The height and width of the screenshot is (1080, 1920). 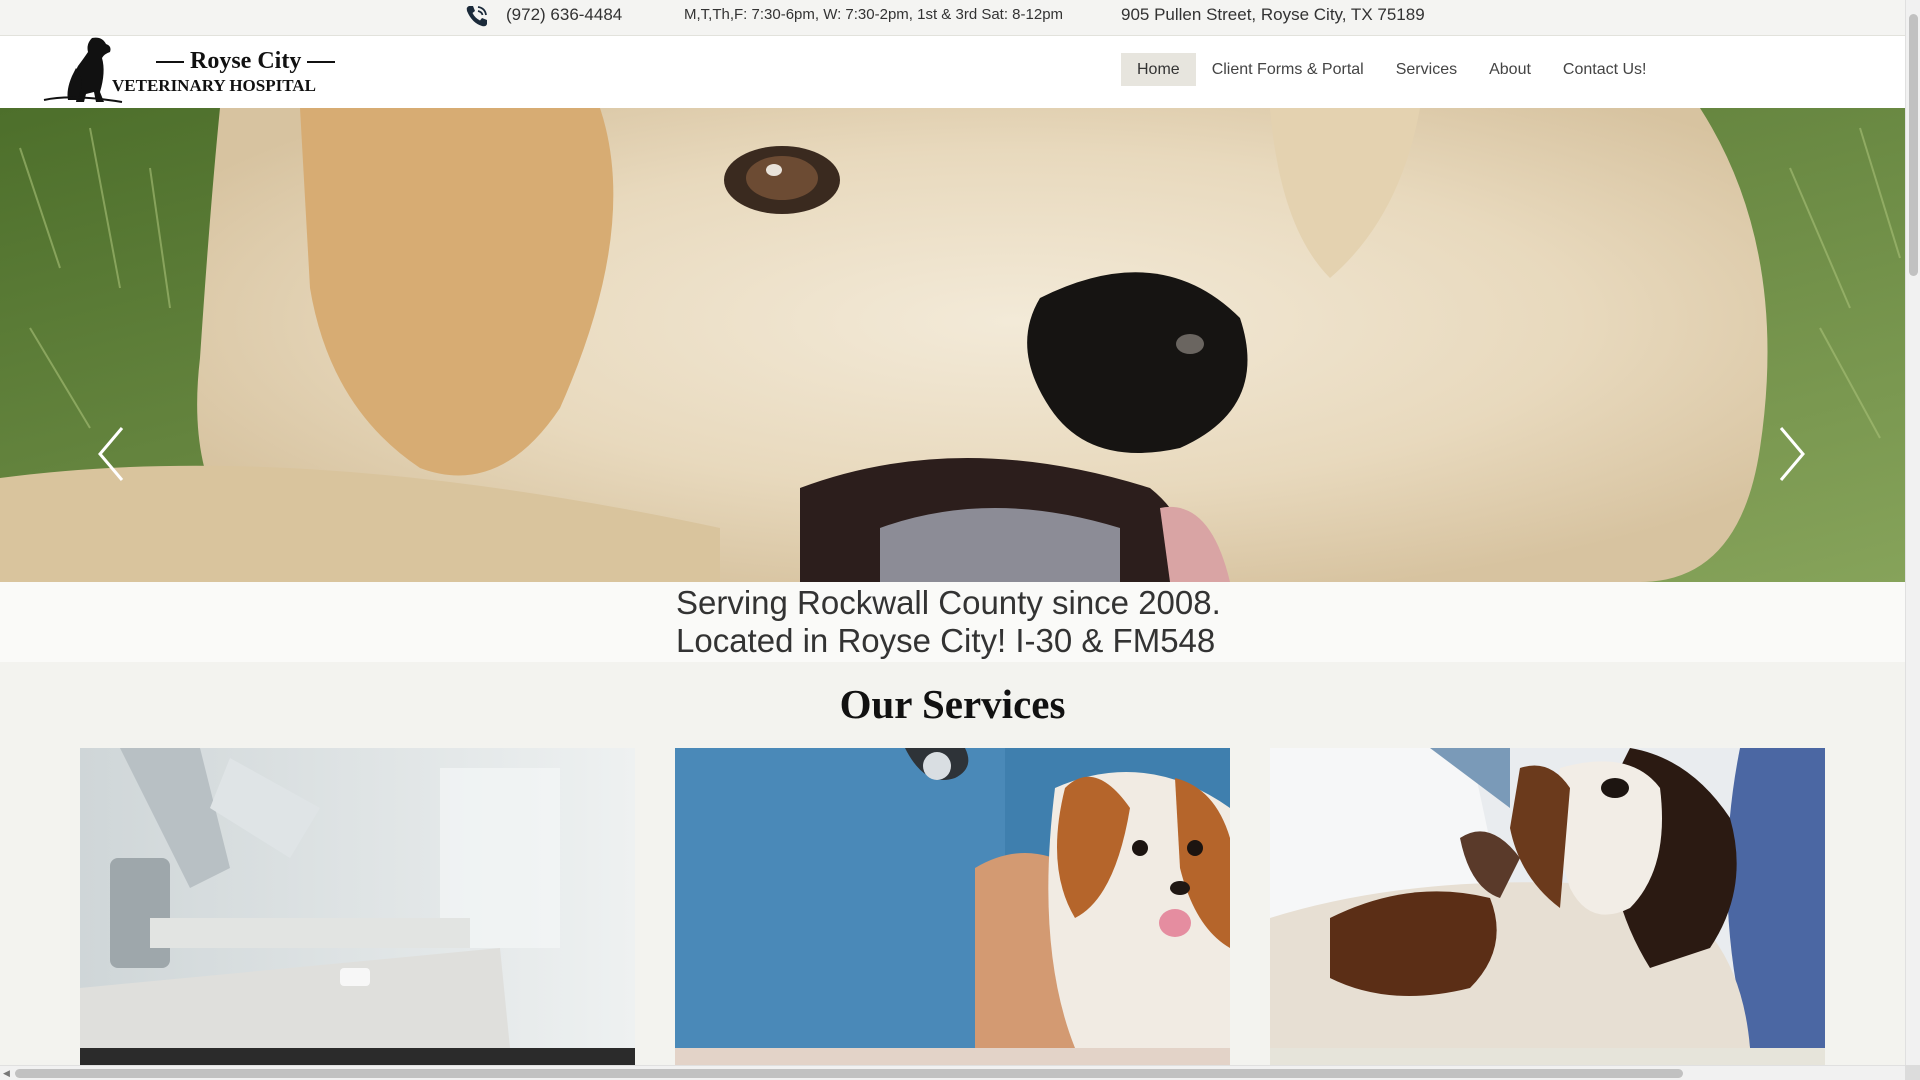 I want to click on tagline-line-1: Serving Rockwall County since 2008., so click(x=948, y=602).